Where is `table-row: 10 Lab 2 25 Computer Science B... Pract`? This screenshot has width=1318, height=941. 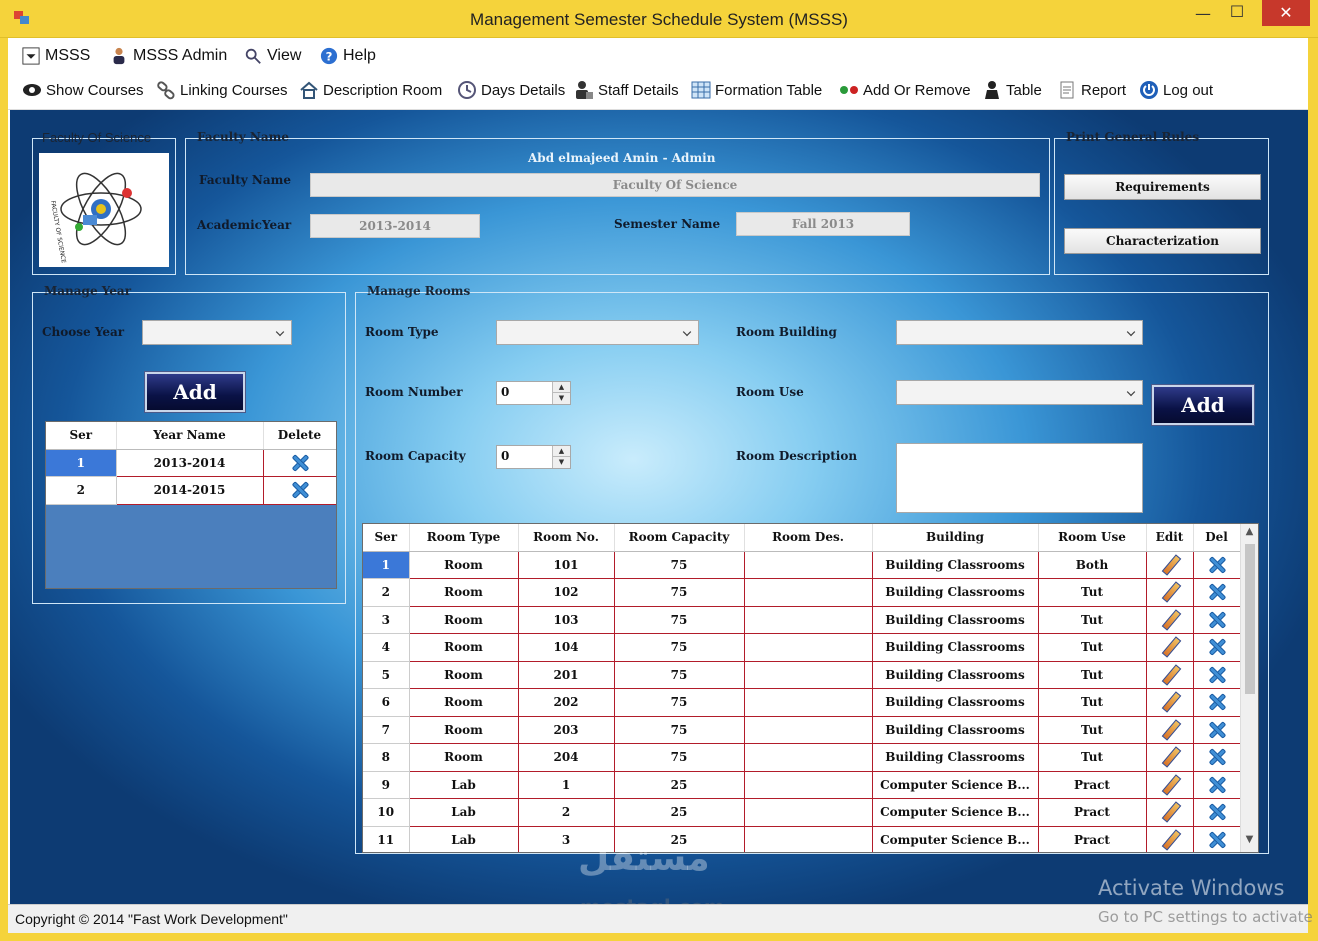 table-row: 10 Lab 2 25 Computer Science B... Pract is located at coordinates (802, 812).